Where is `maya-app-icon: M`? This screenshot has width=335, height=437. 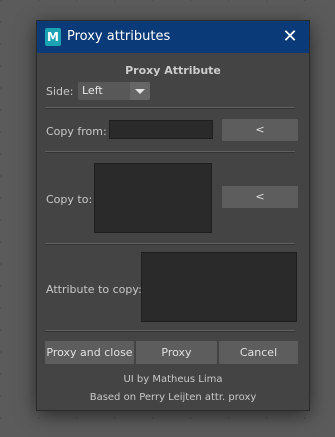
maya-app-icon: M is located at coordinates (53, 37).